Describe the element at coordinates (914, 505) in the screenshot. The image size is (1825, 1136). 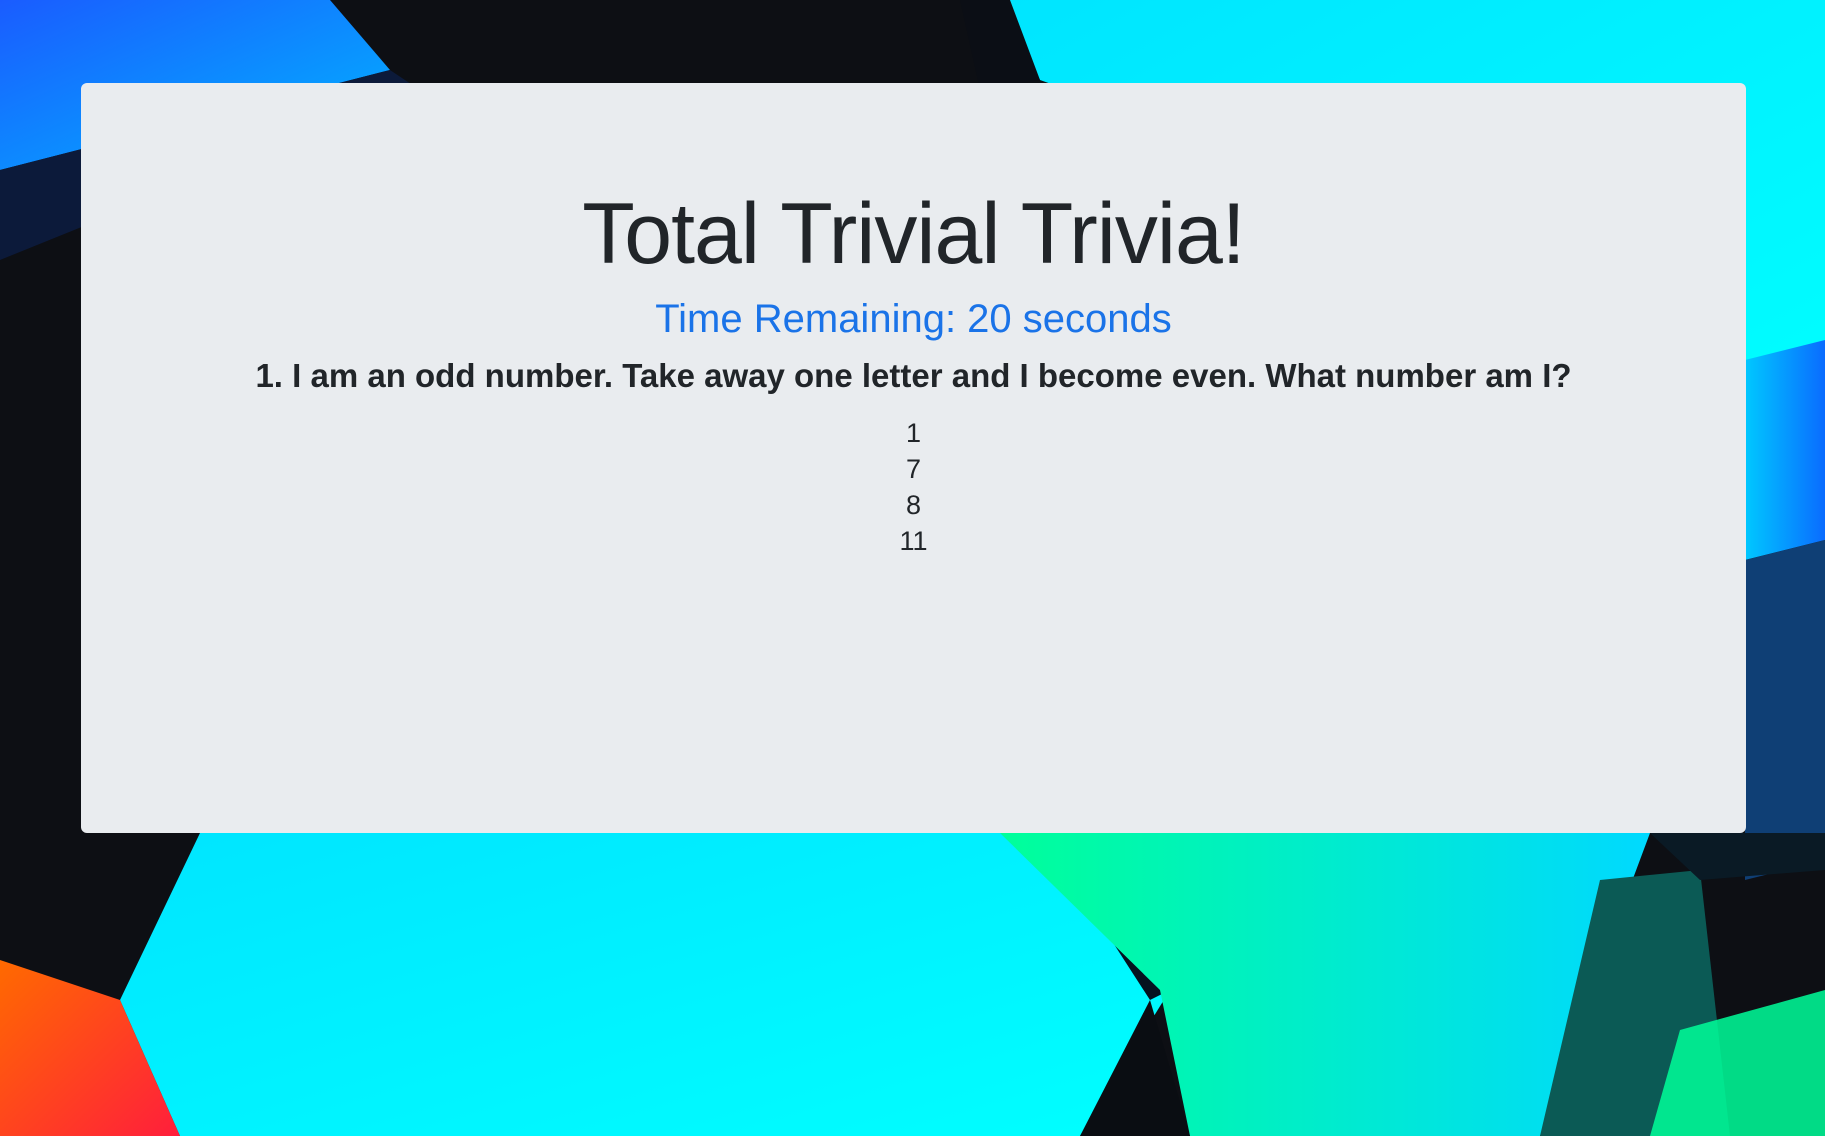
I see `answer-option: 8` at that location.